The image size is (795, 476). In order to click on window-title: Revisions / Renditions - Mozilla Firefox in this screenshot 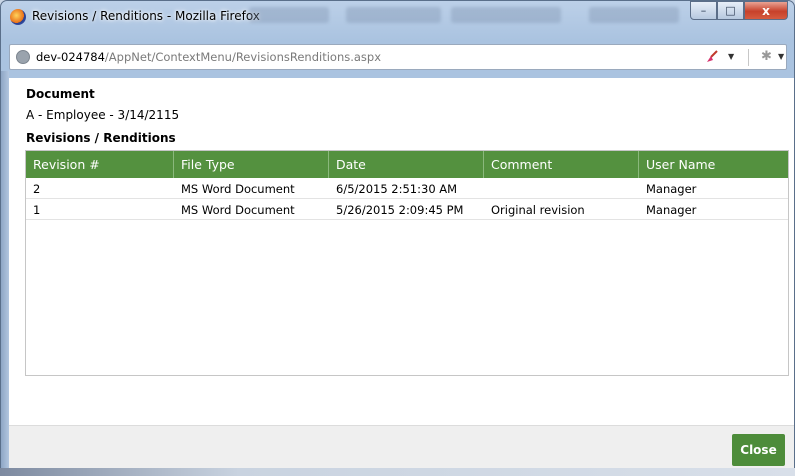, I will do `click(146, 16)`.